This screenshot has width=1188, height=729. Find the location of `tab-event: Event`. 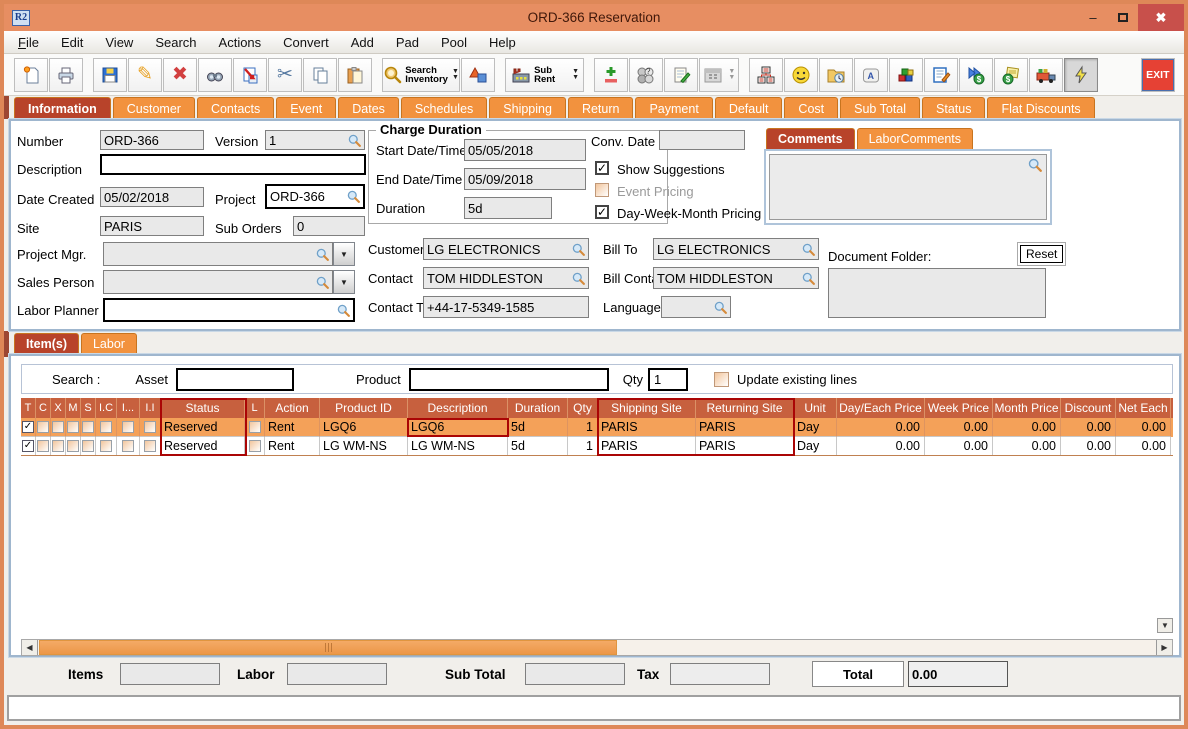

tab-event: Event is located at coordinates (306, 108).